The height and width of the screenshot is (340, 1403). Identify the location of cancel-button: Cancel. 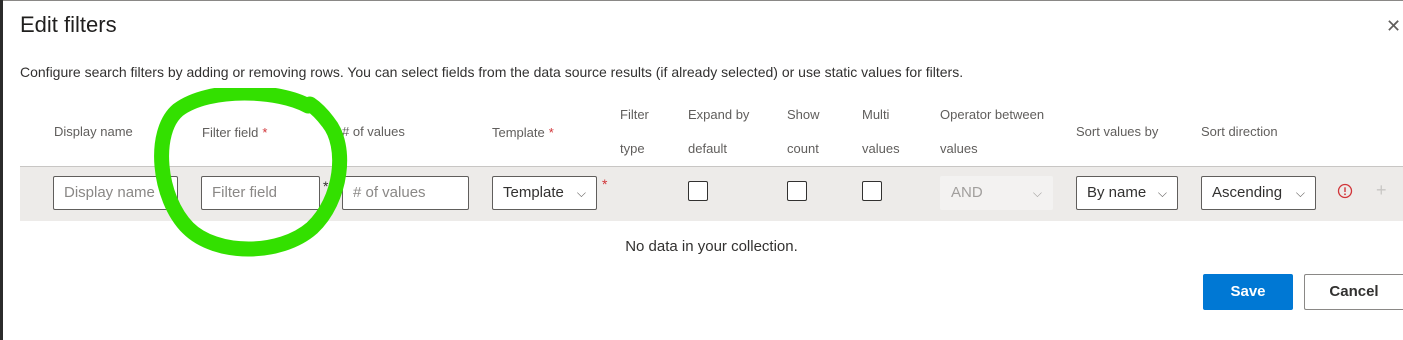
(1353, 292).